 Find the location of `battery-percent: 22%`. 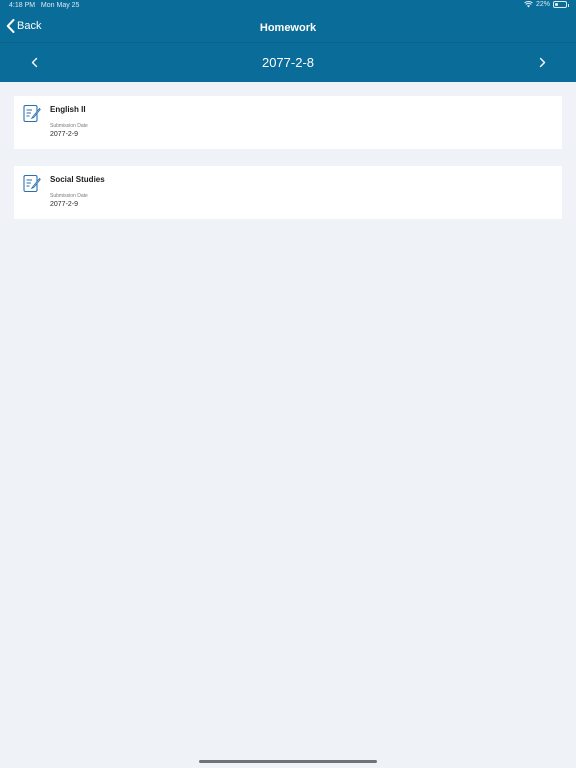

battery-percent: 22% is located at coordinates (542, 4).